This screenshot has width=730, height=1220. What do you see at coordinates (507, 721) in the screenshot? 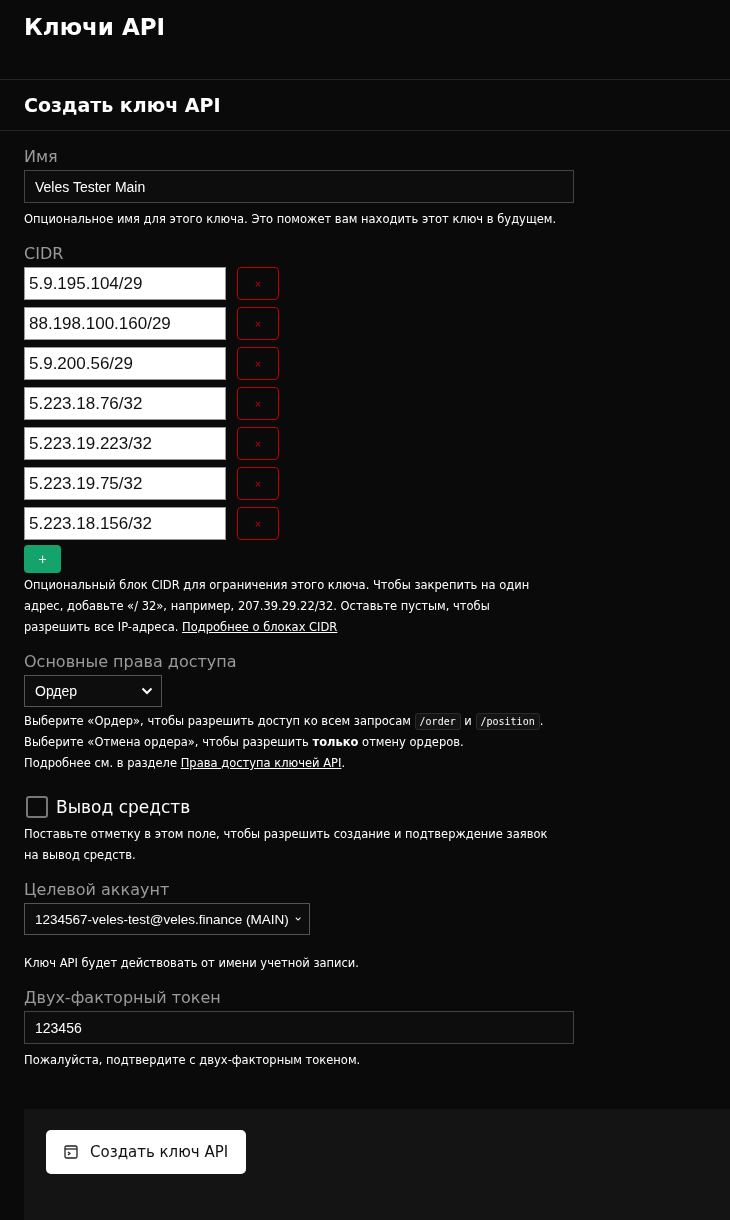
I see `inline-code: /position` at bounding box center [507, 721].